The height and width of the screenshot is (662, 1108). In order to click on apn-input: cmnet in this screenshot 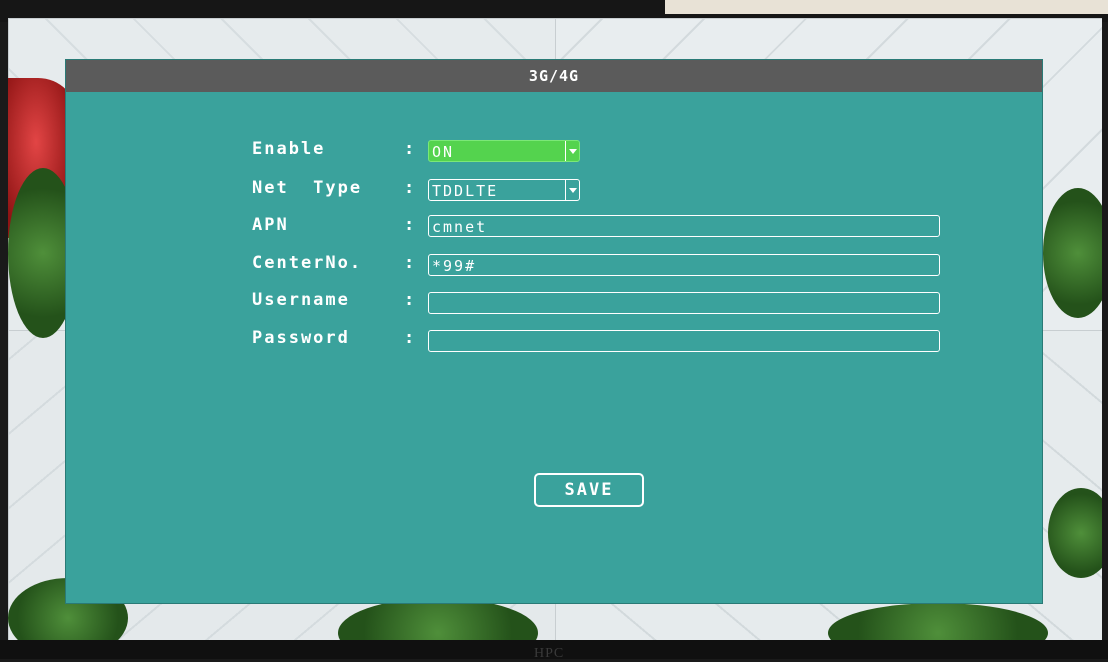, I will do `click(684, 226)`.